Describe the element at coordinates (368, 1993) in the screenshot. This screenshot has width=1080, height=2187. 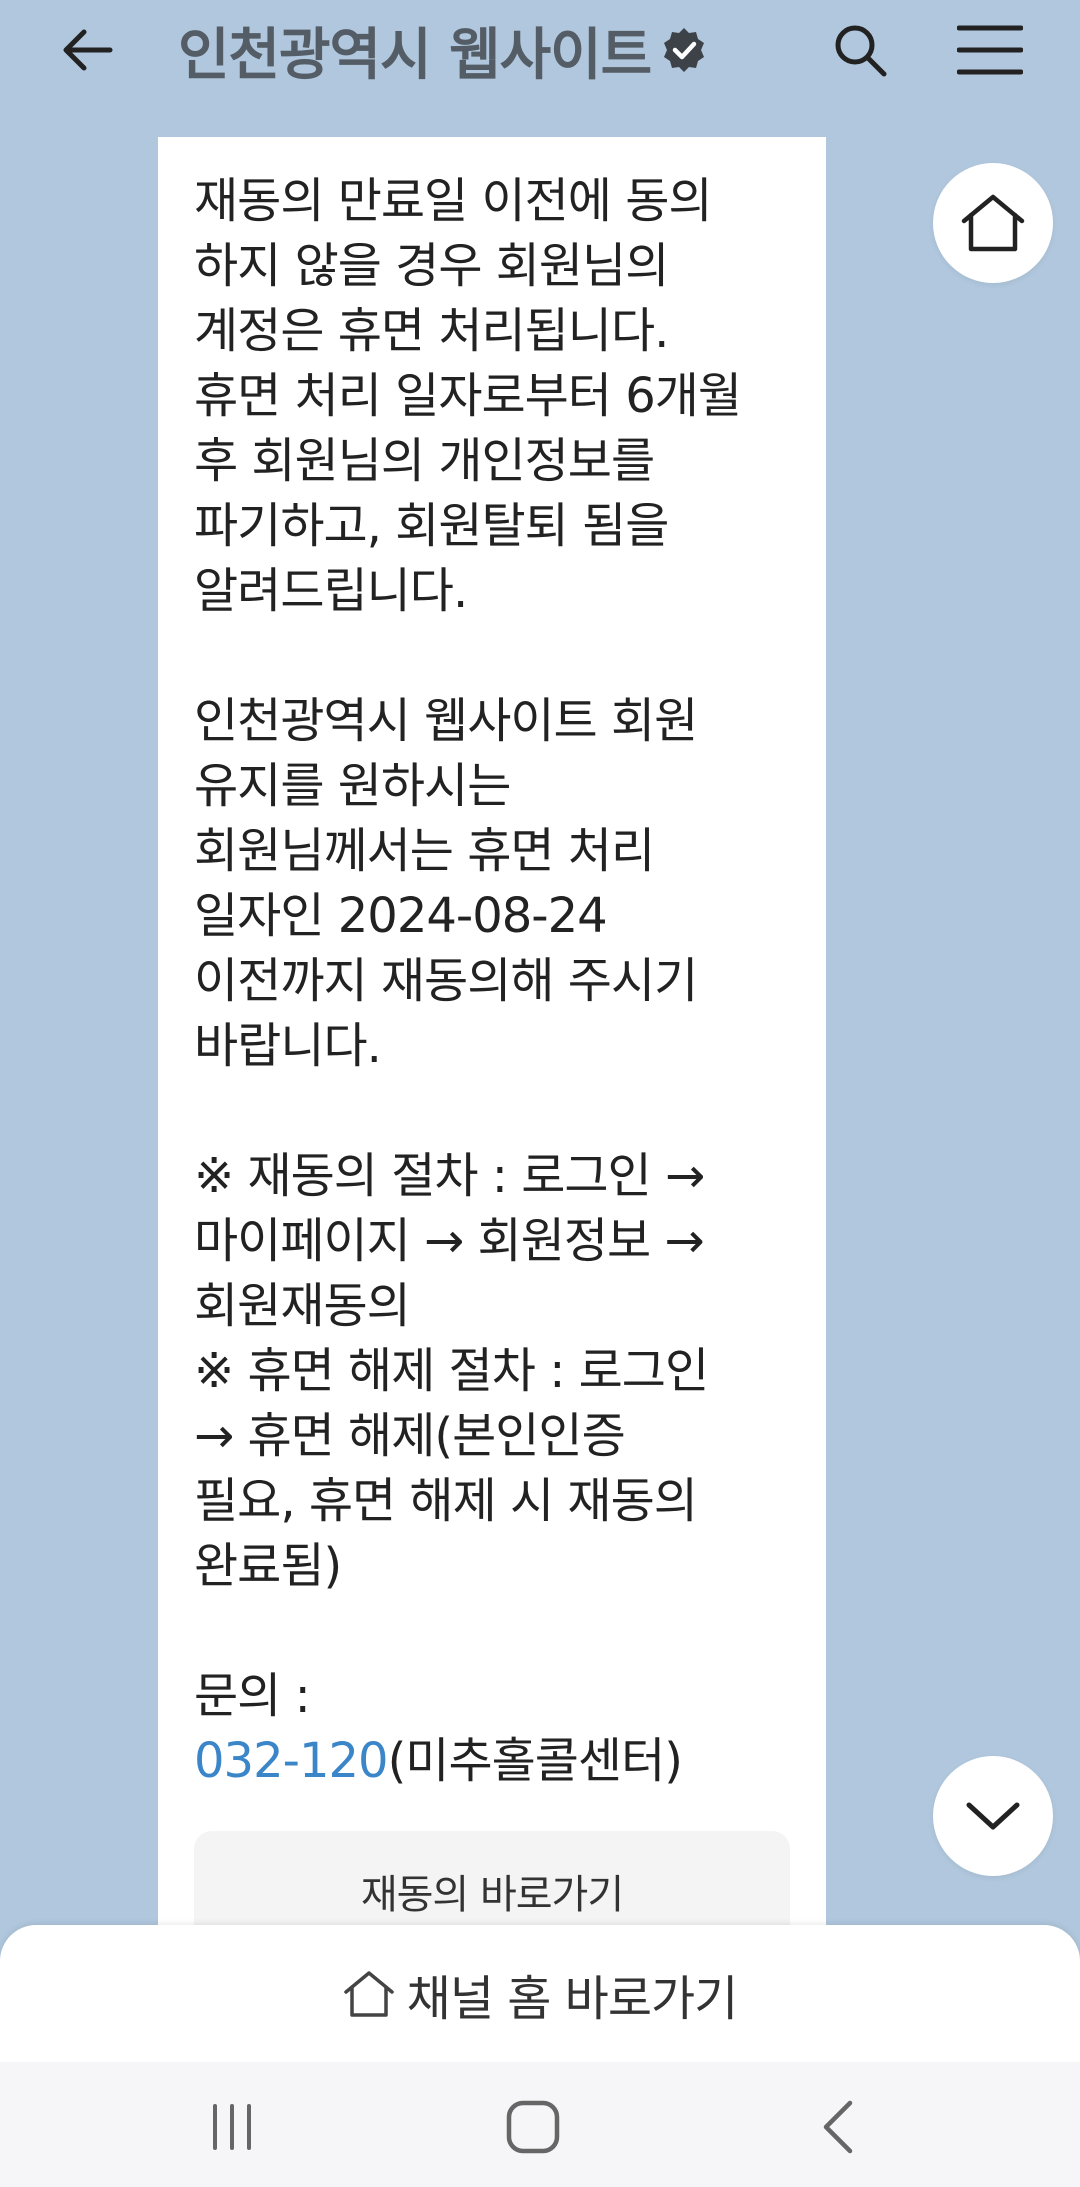
I see `home-outline-icon` at that location.